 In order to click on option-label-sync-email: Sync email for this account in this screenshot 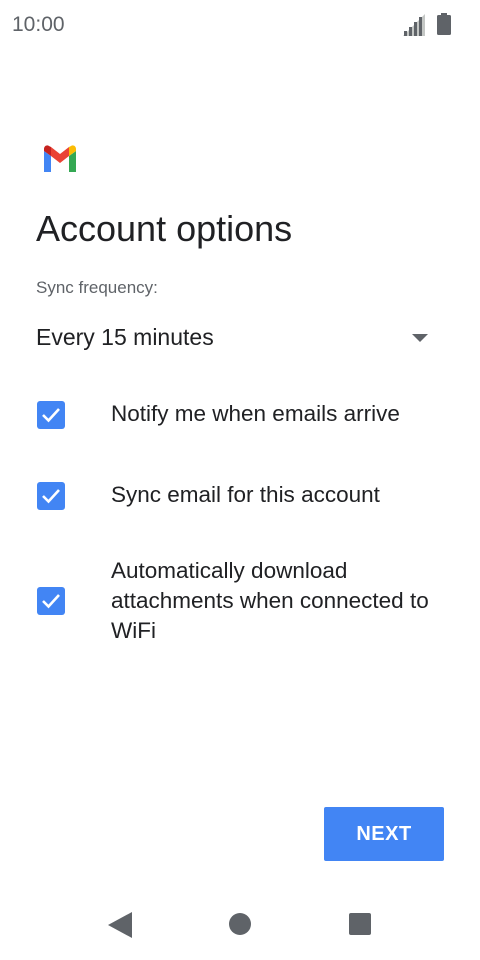, I will do `click(245, 494)`.